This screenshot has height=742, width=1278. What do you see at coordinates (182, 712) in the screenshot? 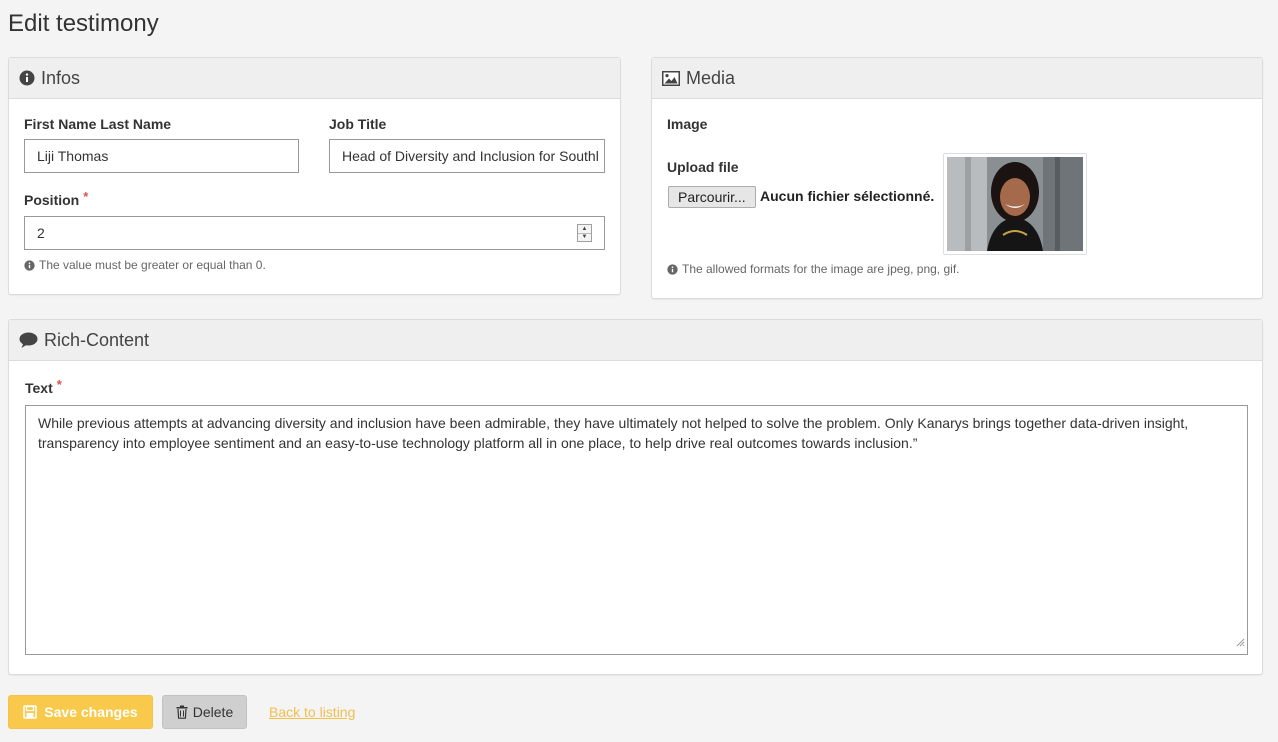
I see `trash-icon` at bounding box center [182, 712].